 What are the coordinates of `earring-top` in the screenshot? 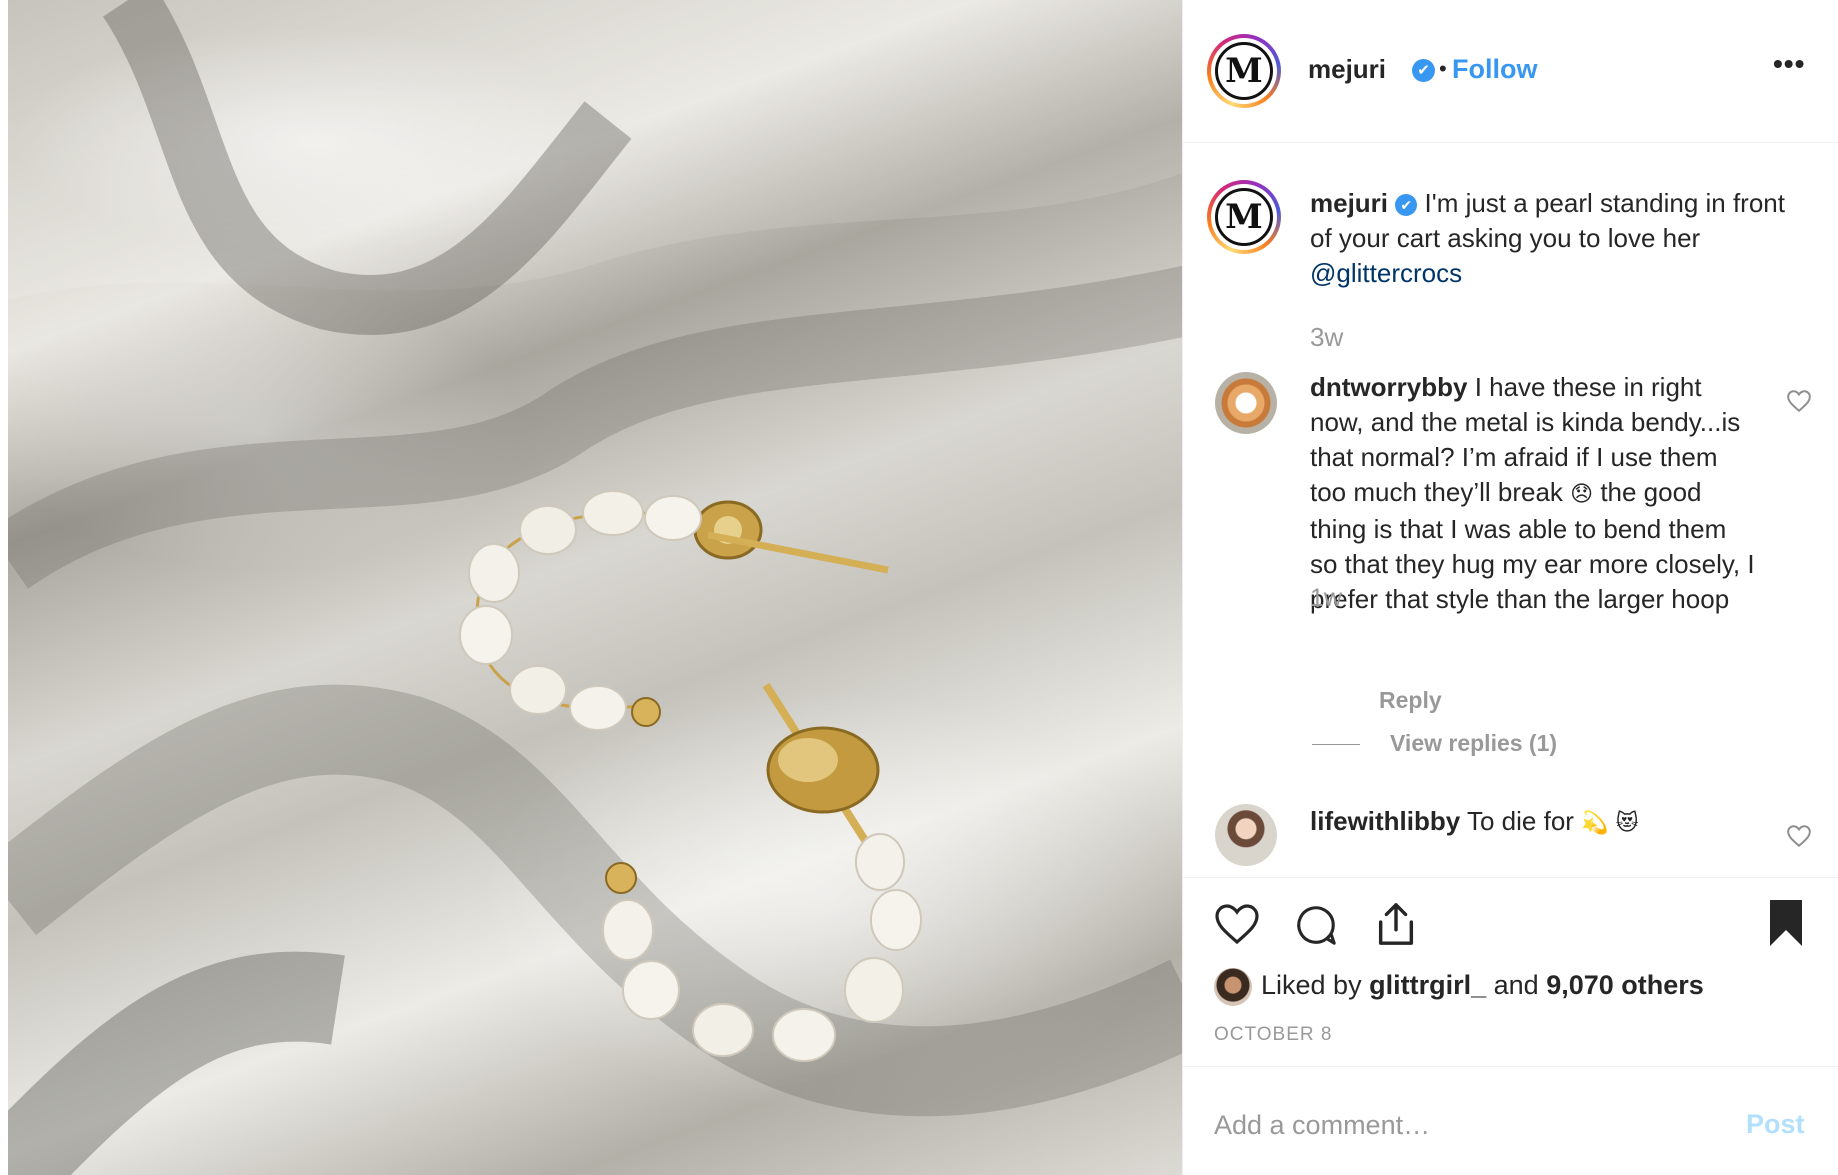 It's located at (674, 610).